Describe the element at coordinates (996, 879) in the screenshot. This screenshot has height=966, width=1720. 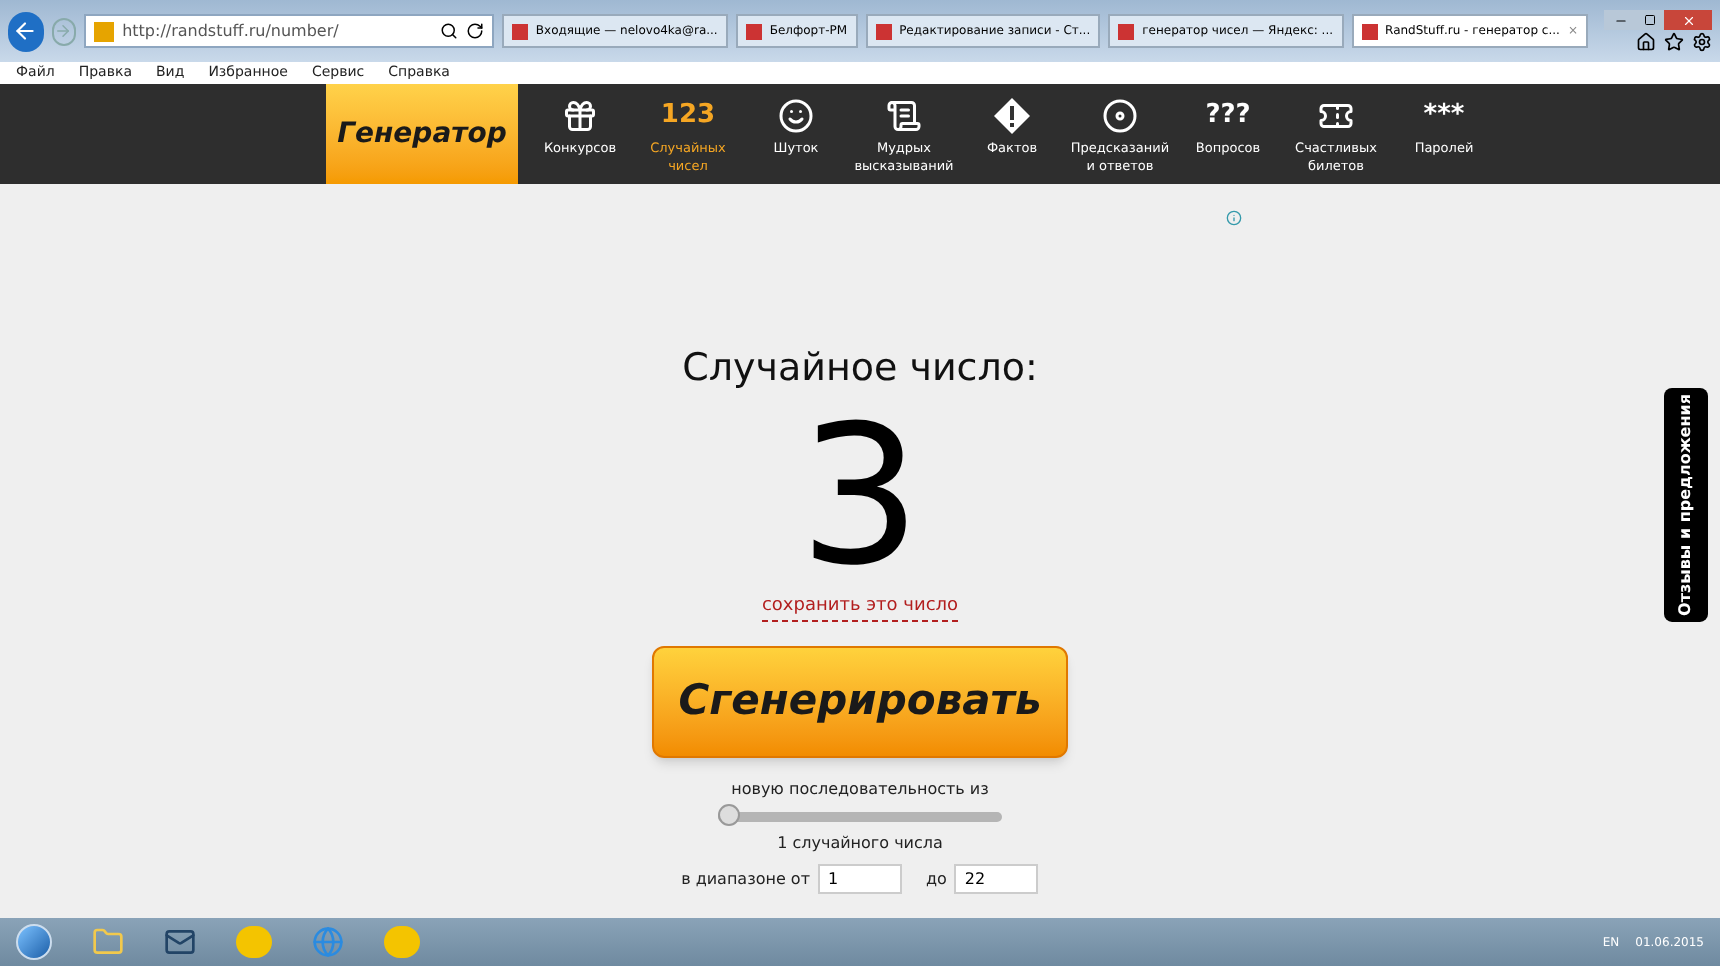
I see `range-to-field: 22` at that location.